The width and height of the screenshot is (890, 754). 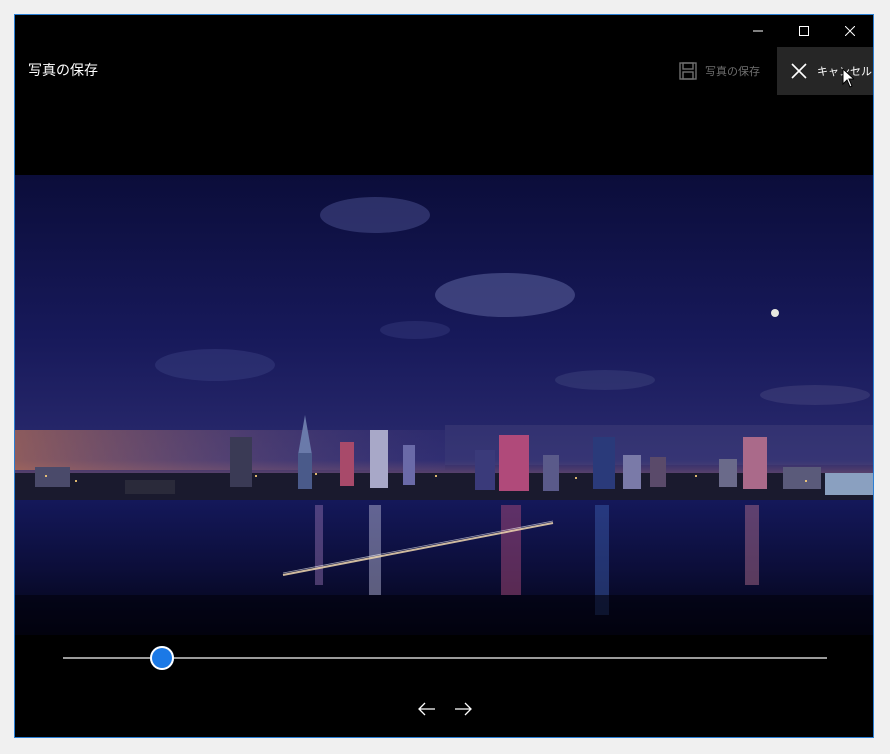 I want to click on previous-arrow-icon, so click(x=426, y=709).